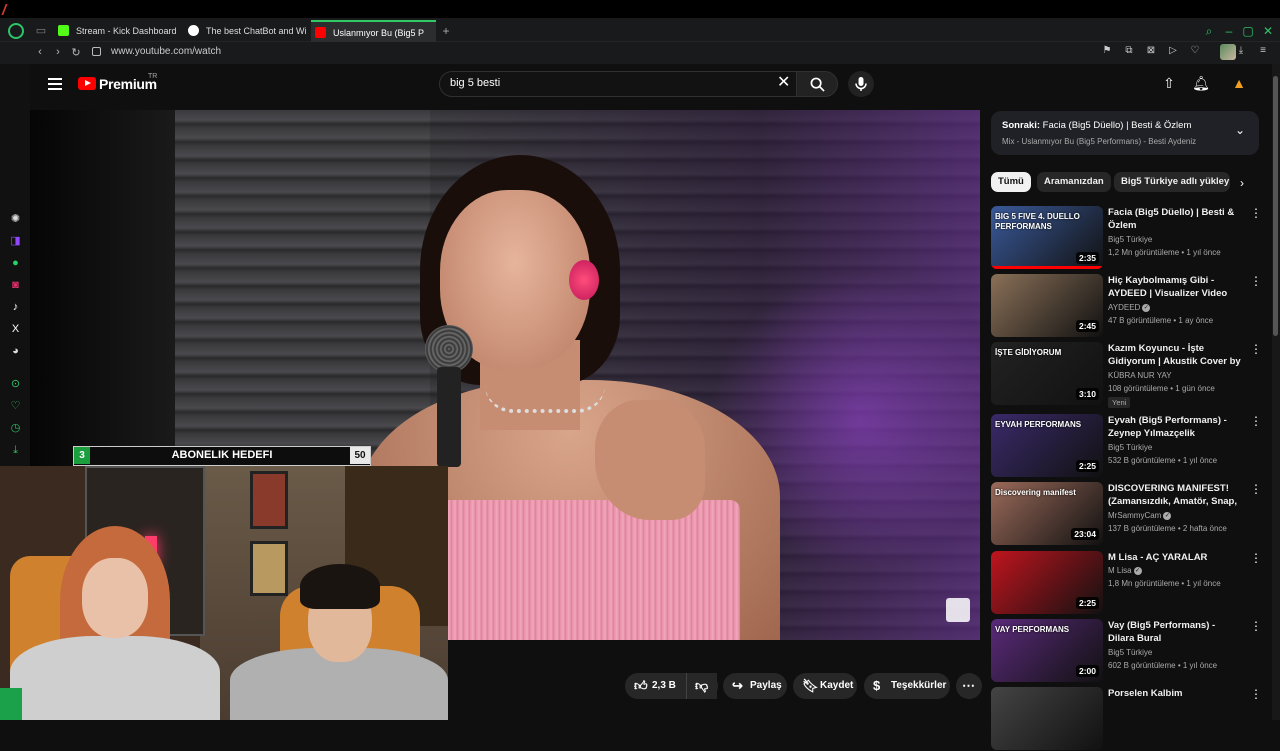 Image resolution: width=1280 pixels, height=751 pixels. What do you see at coordinates (825, 686) in the screenshot?
I see `save-button: 🔖︎ Kaydet` at bounding box center [825, 686].